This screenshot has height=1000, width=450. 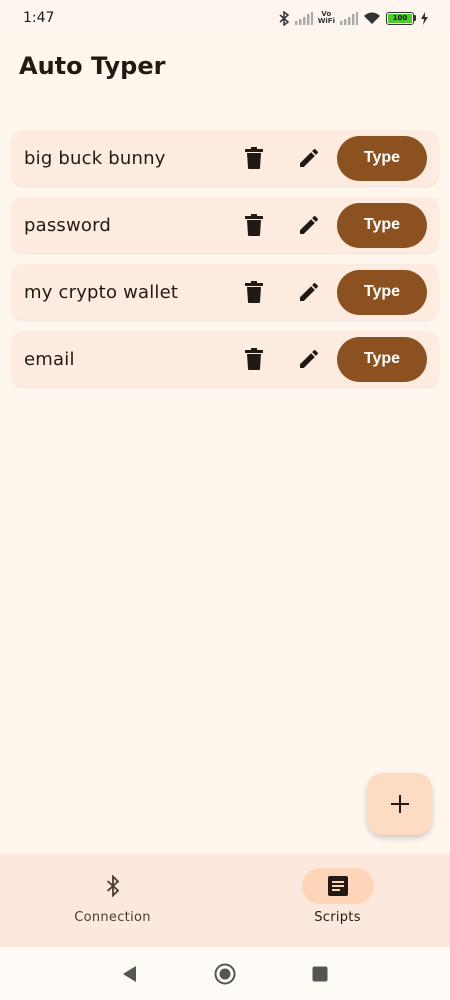 What do you see at coordinates (337, 917) in the screenshot?
I see `nav-label-scripts: Scripts` at bounding box center [337, 917].